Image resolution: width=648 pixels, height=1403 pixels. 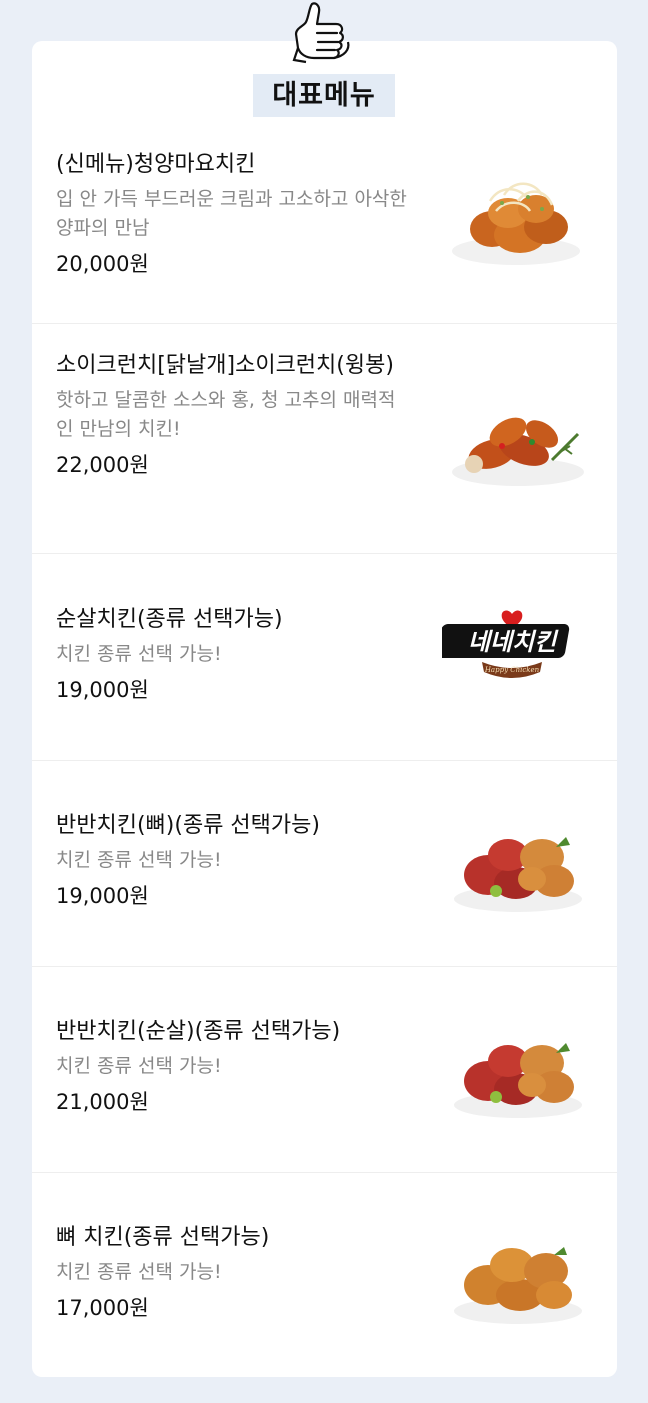 What do you see at coordinates (102, 1308) in the screenshot?
I see `item-price: 17,000원` at bounding box center [102, 1308].